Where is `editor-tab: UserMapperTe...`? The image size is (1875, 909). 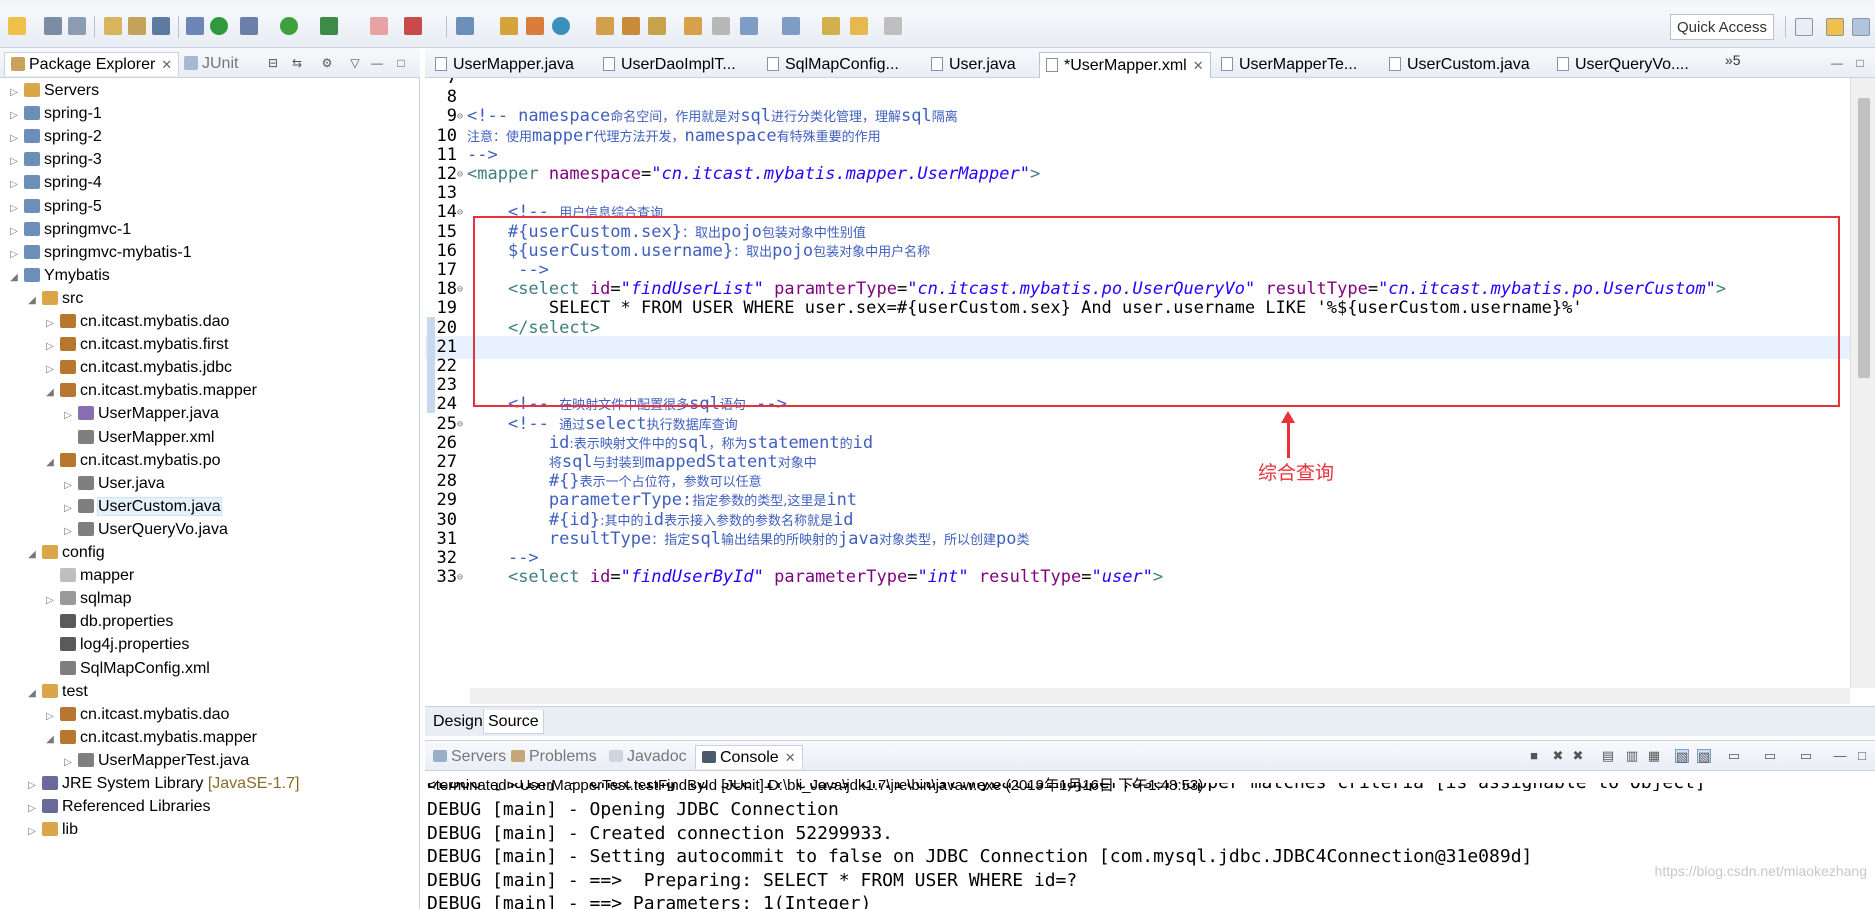 editor-tab: UserMapperTe... is located at coordinates (1289, 65).